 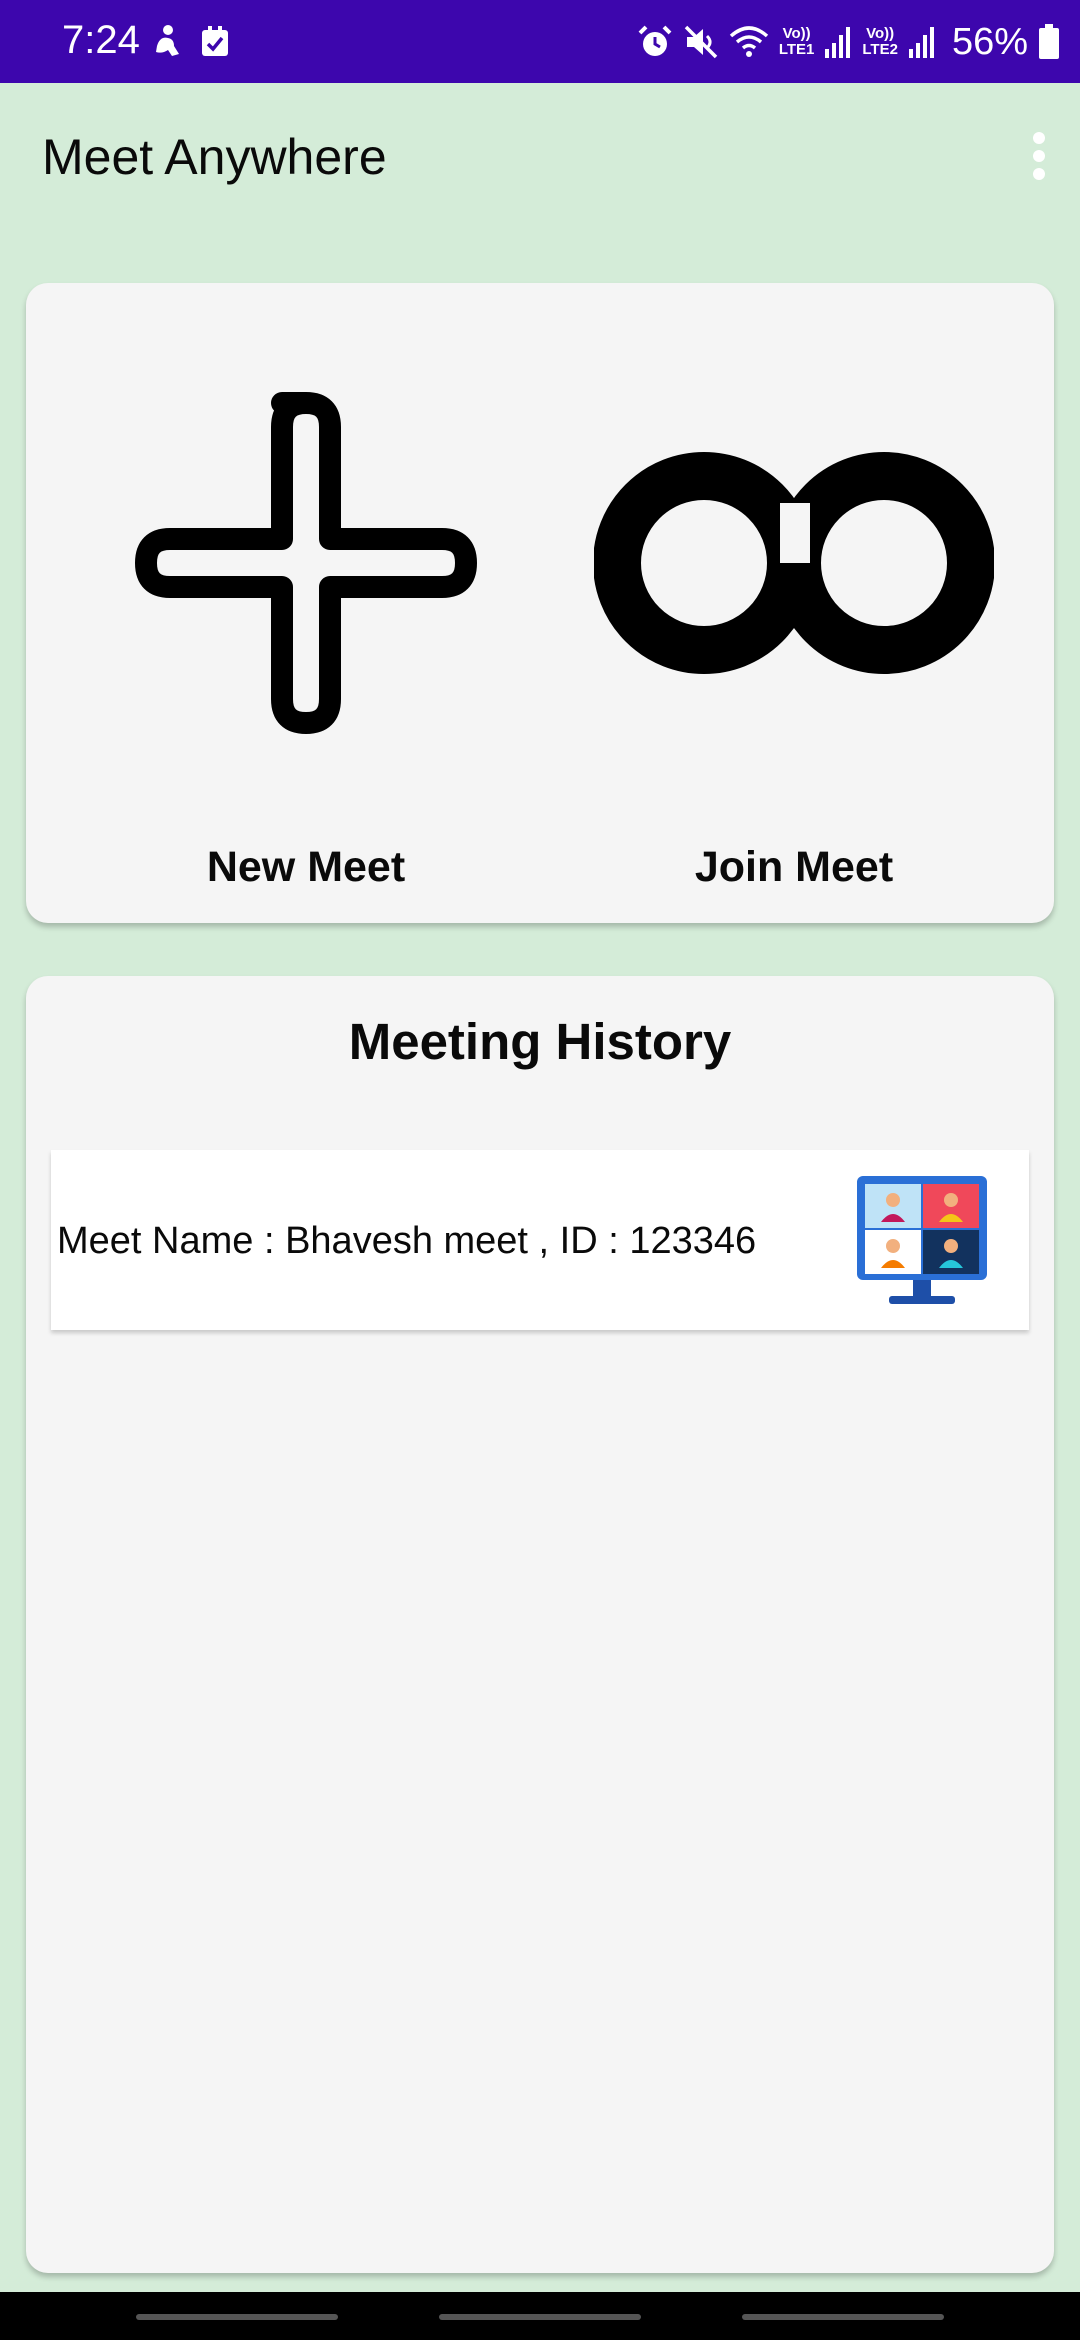 What do you see at coordinates (1039, 156) in the screenshot?
I see `overflow-menu-icon` at bounding box center [1039, 156].